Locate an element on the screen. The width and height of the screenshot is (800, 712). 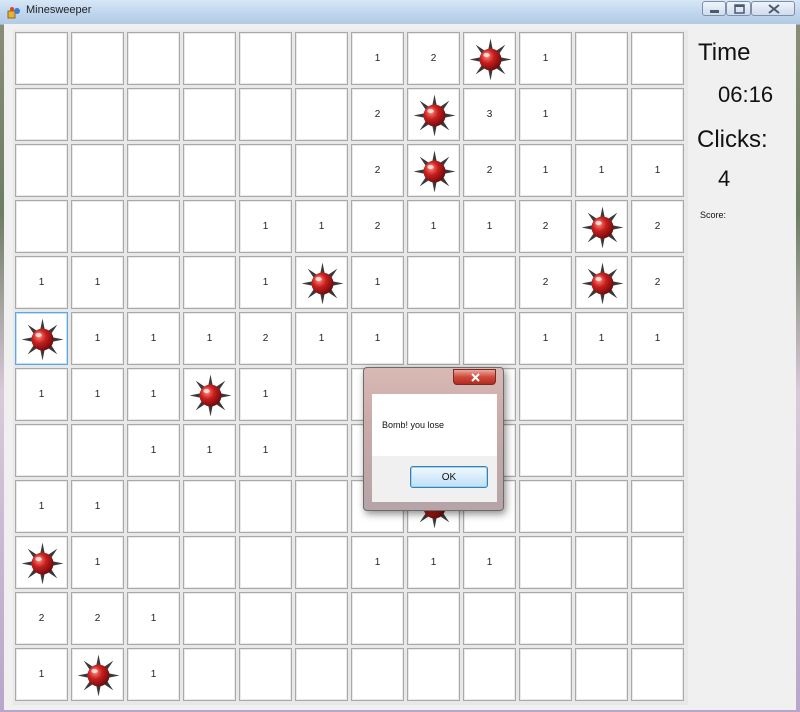
cell-r2-c2 is located at coordinates (153, 170).